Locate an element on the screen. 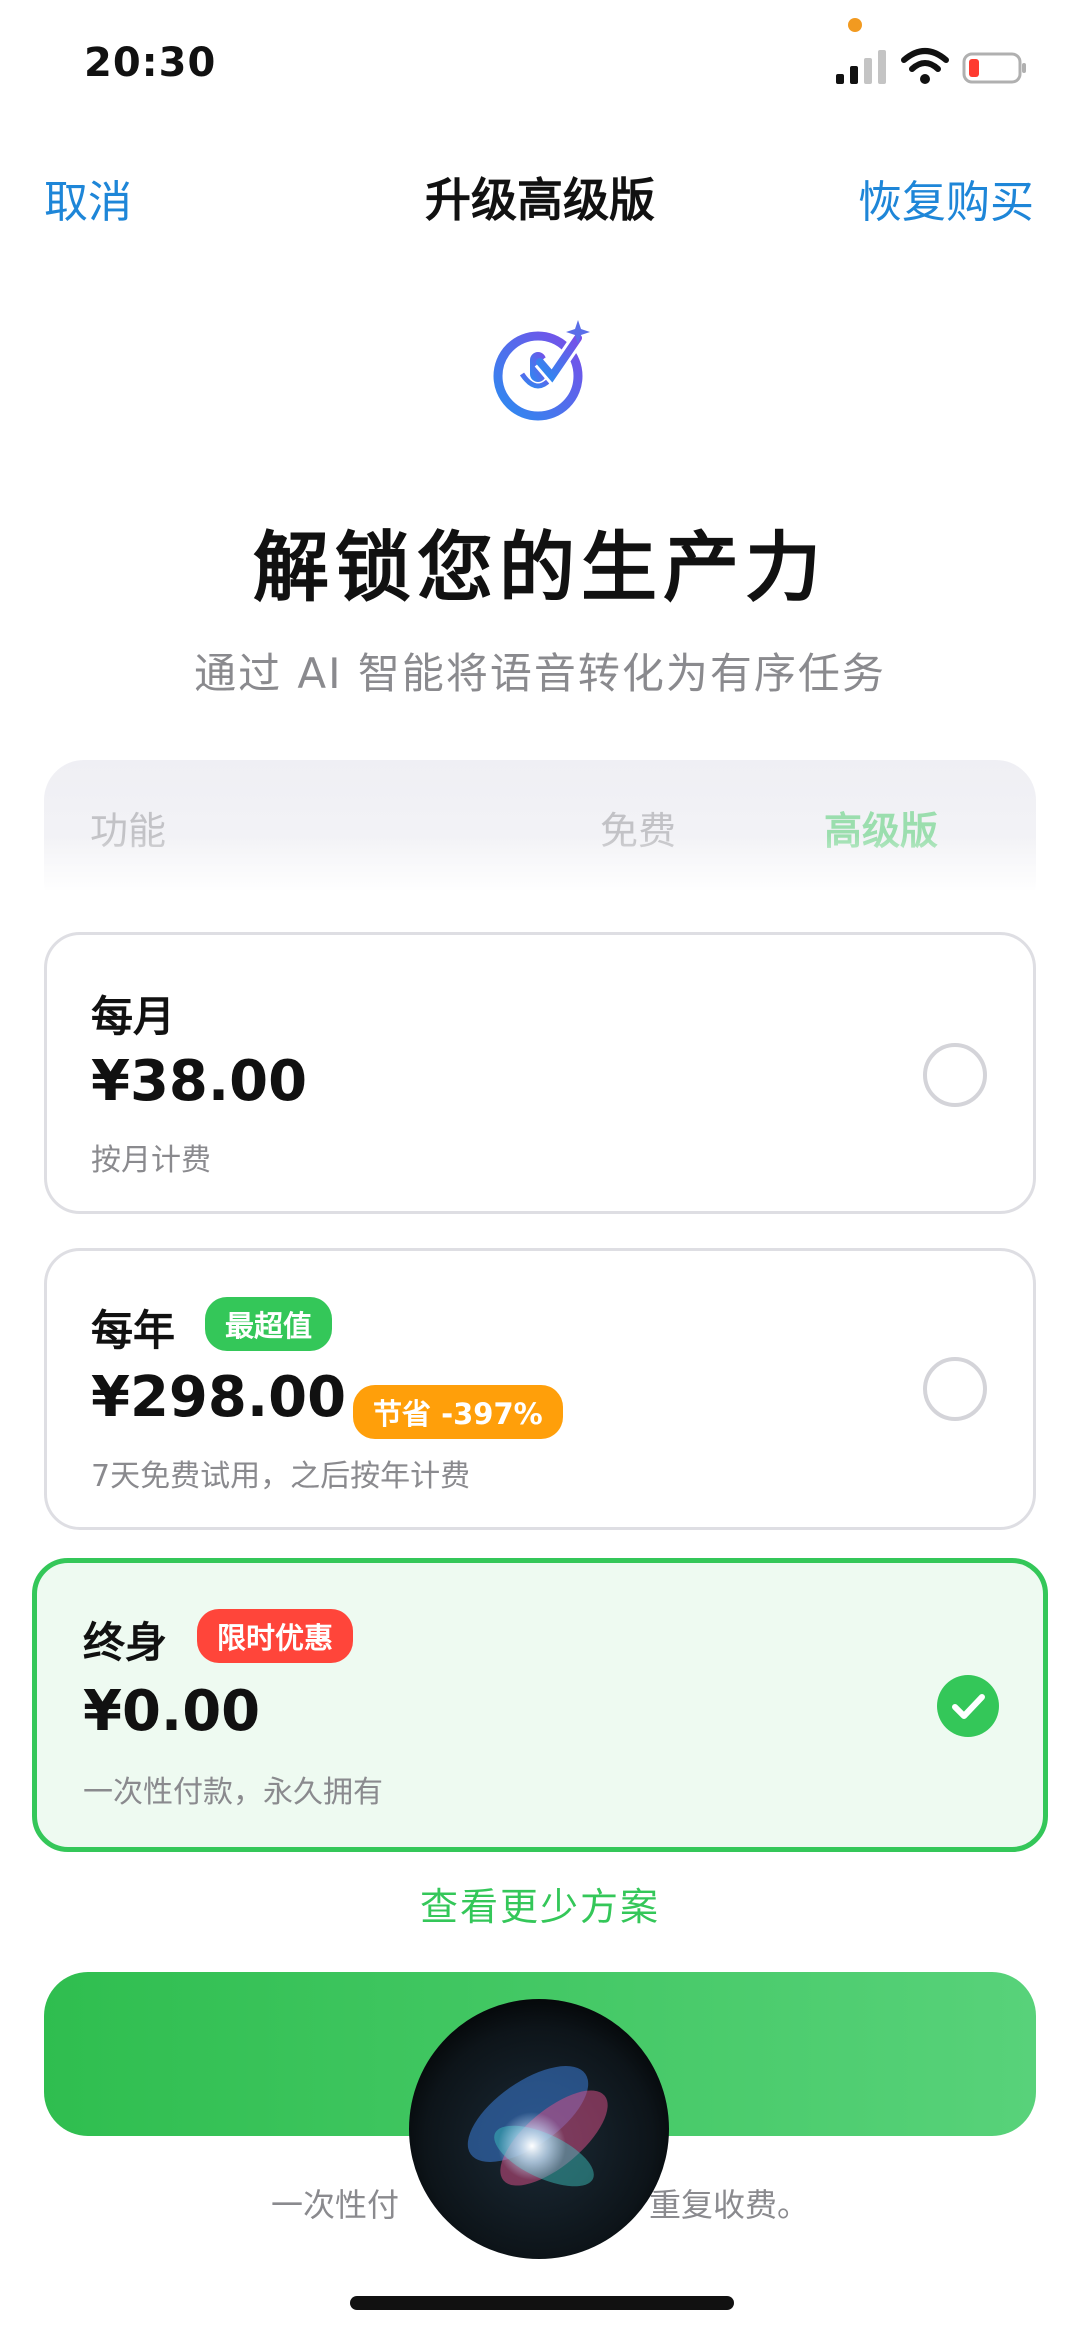 This screenshot has height=2337, width=1080. checkmark-icon is located at coordinates (968, 1706).